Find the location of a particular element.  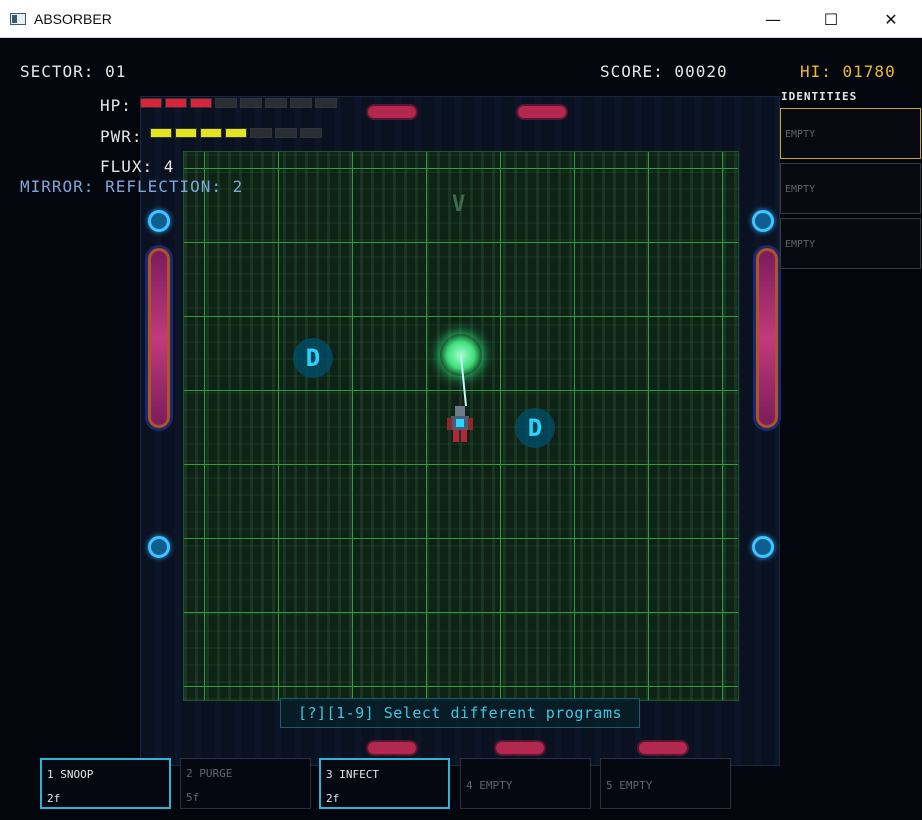

program-slot-5: 5 EMPTY is located at coordinates (665, 783).